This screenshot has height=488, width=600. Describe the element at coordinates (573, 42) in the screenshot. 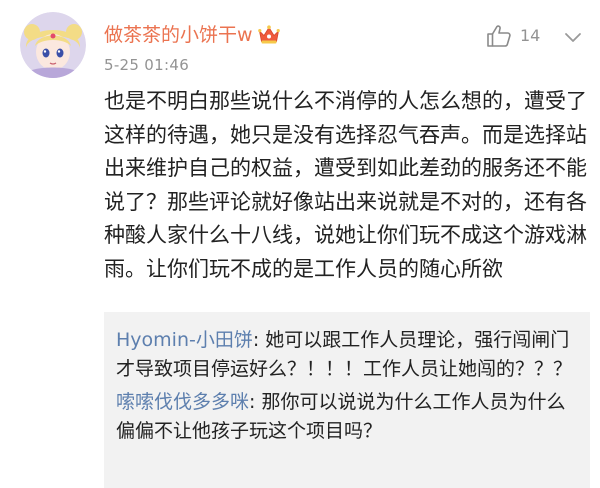

I see `chevron-down-icon` at that location.